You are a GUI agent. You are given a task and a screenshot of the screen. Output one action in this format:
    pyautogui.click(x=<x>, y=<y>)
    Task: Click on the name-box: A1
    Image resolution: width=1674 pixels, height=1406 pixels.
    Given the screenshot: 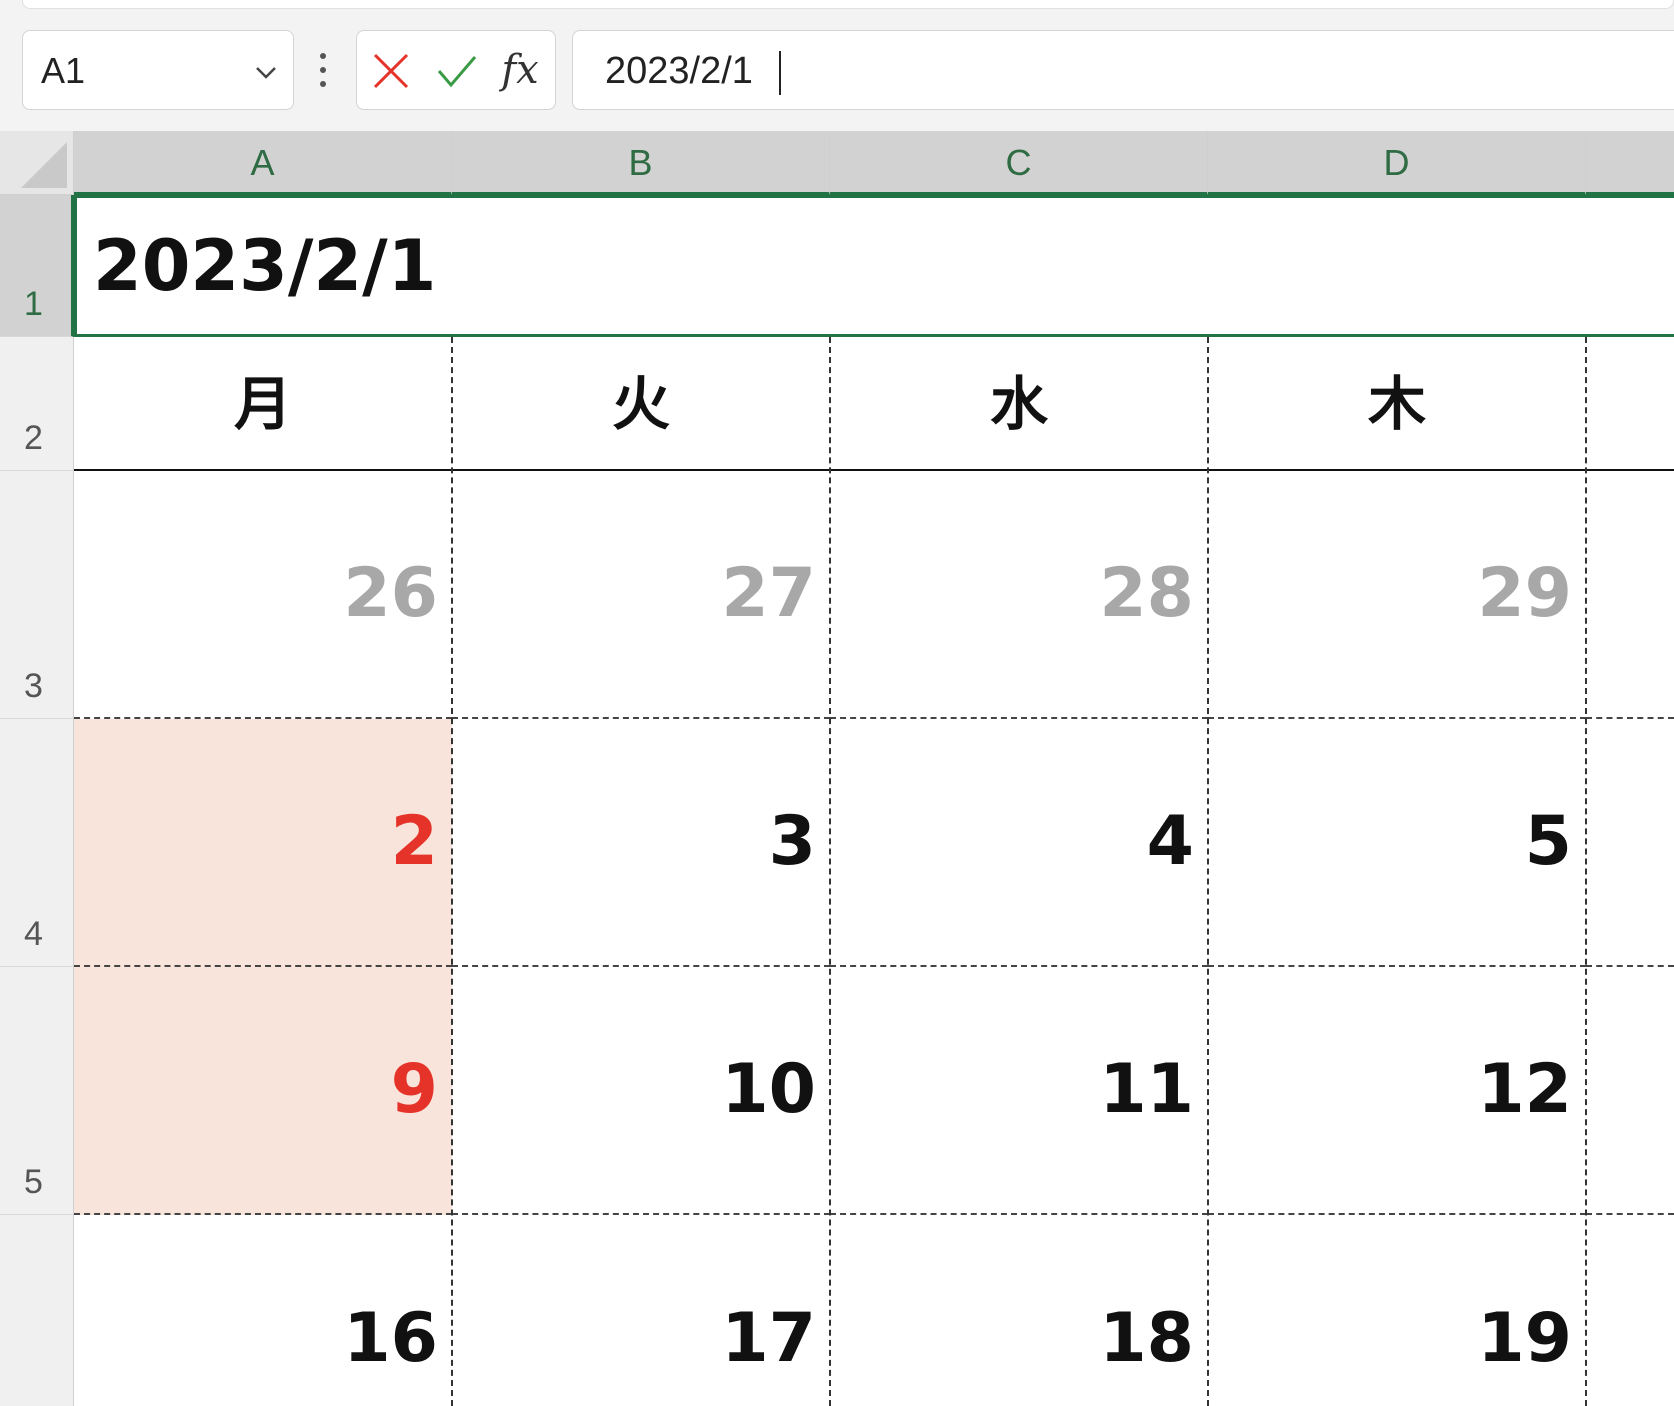 What is the action you would take?
    pyautogui.click(x=158, y=70)
    